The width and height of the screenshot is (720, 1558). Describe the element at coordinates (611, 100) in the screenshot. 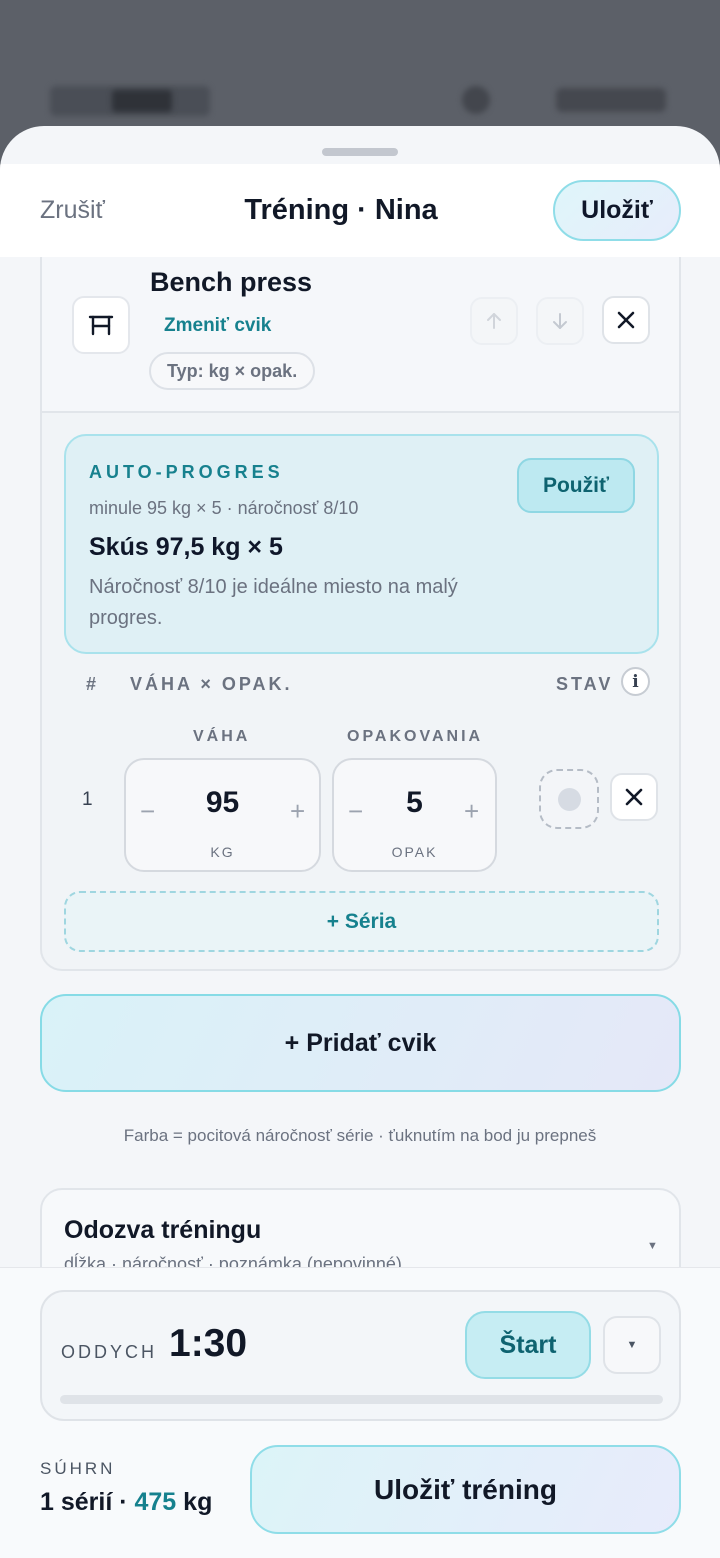

I see `background-button` at that location.